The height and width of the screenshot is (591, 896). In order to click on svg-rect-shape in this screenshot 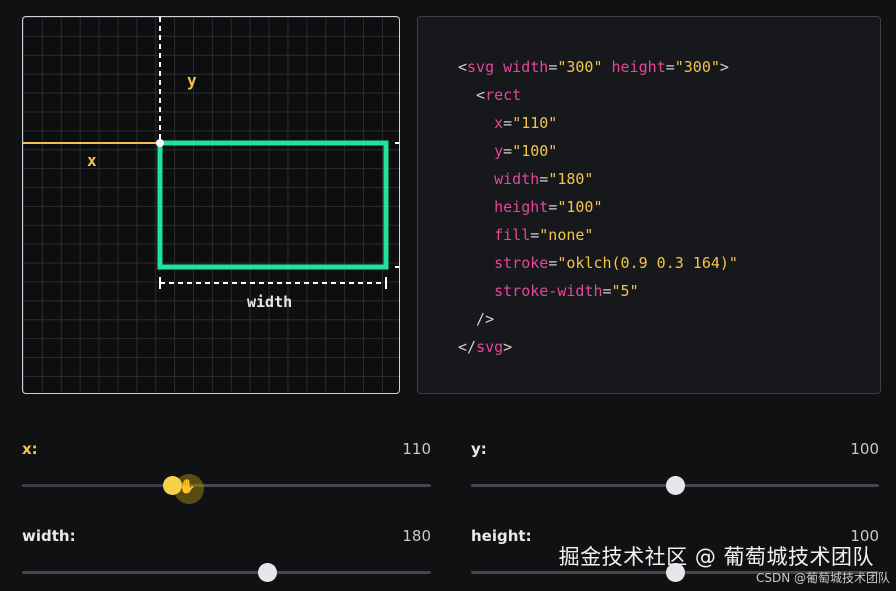, I will do `click(273, 205)`.